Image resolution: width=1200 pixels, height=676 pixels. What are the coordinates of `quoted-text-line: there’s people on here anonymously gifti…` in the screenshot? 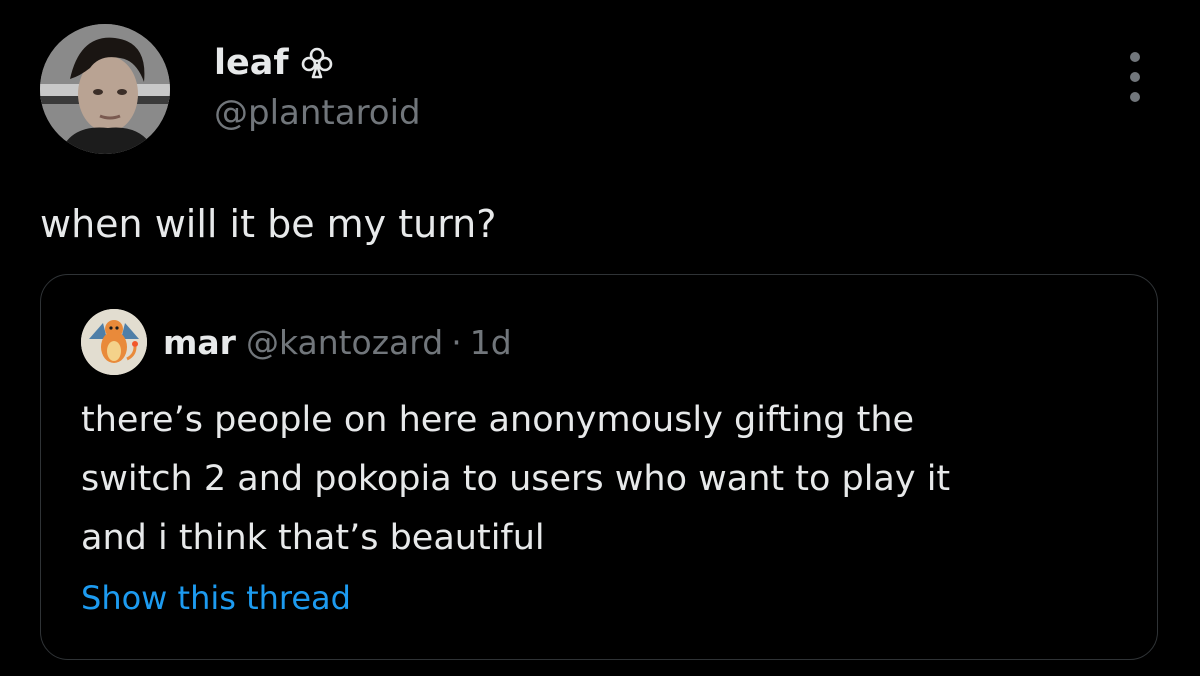 It's located at (498, 420).